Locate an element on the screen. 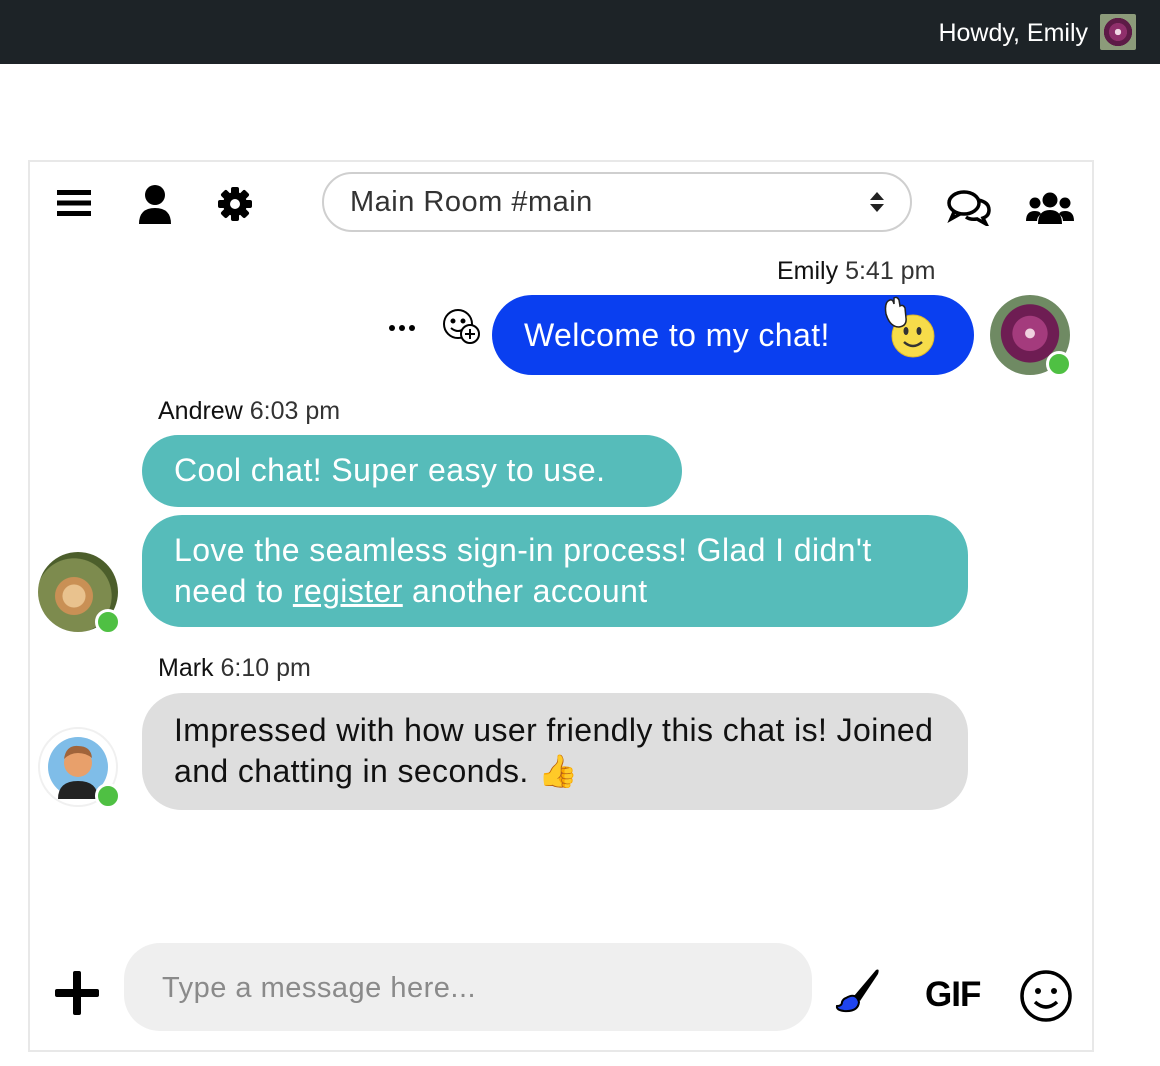 The image size is (1160, 1066). message-meta: Andrew 6:03 pm is located at coordinates (249, 411).